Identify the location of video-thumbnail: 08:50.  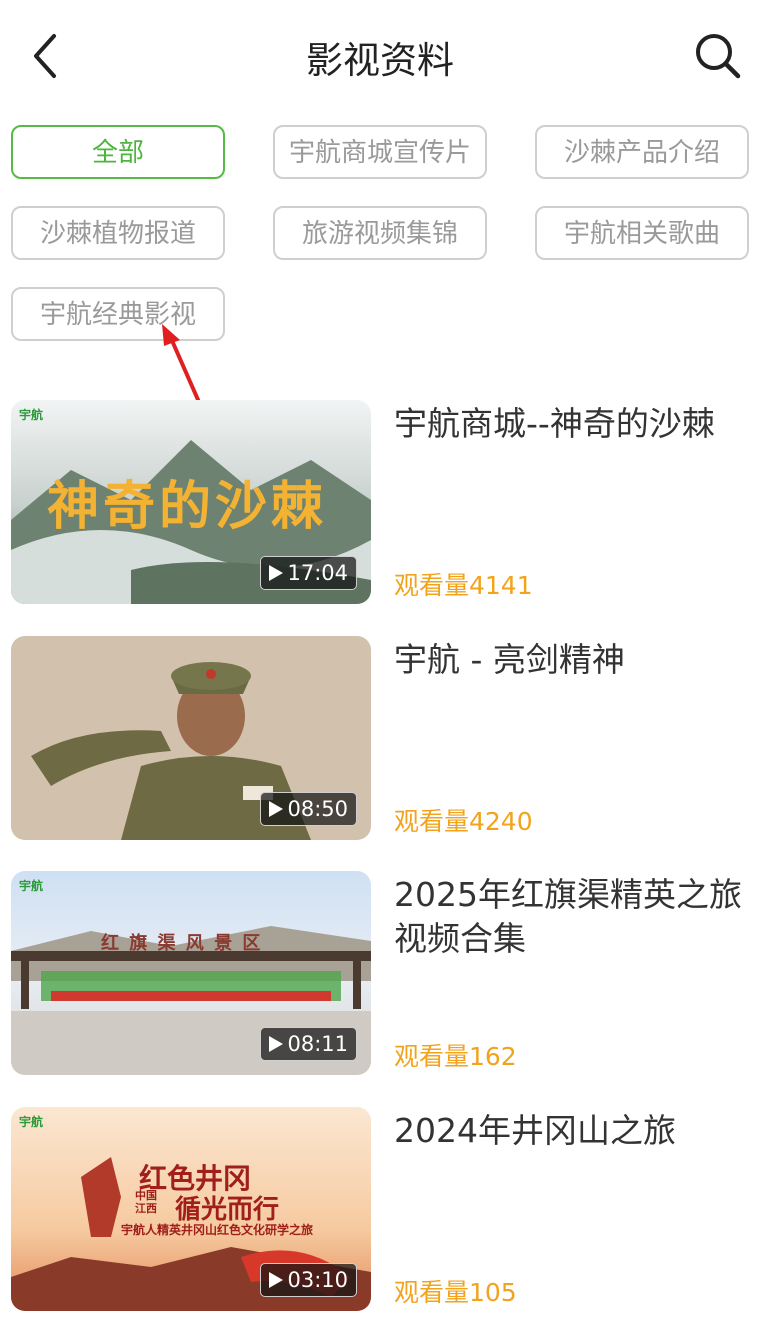
(191, 738).